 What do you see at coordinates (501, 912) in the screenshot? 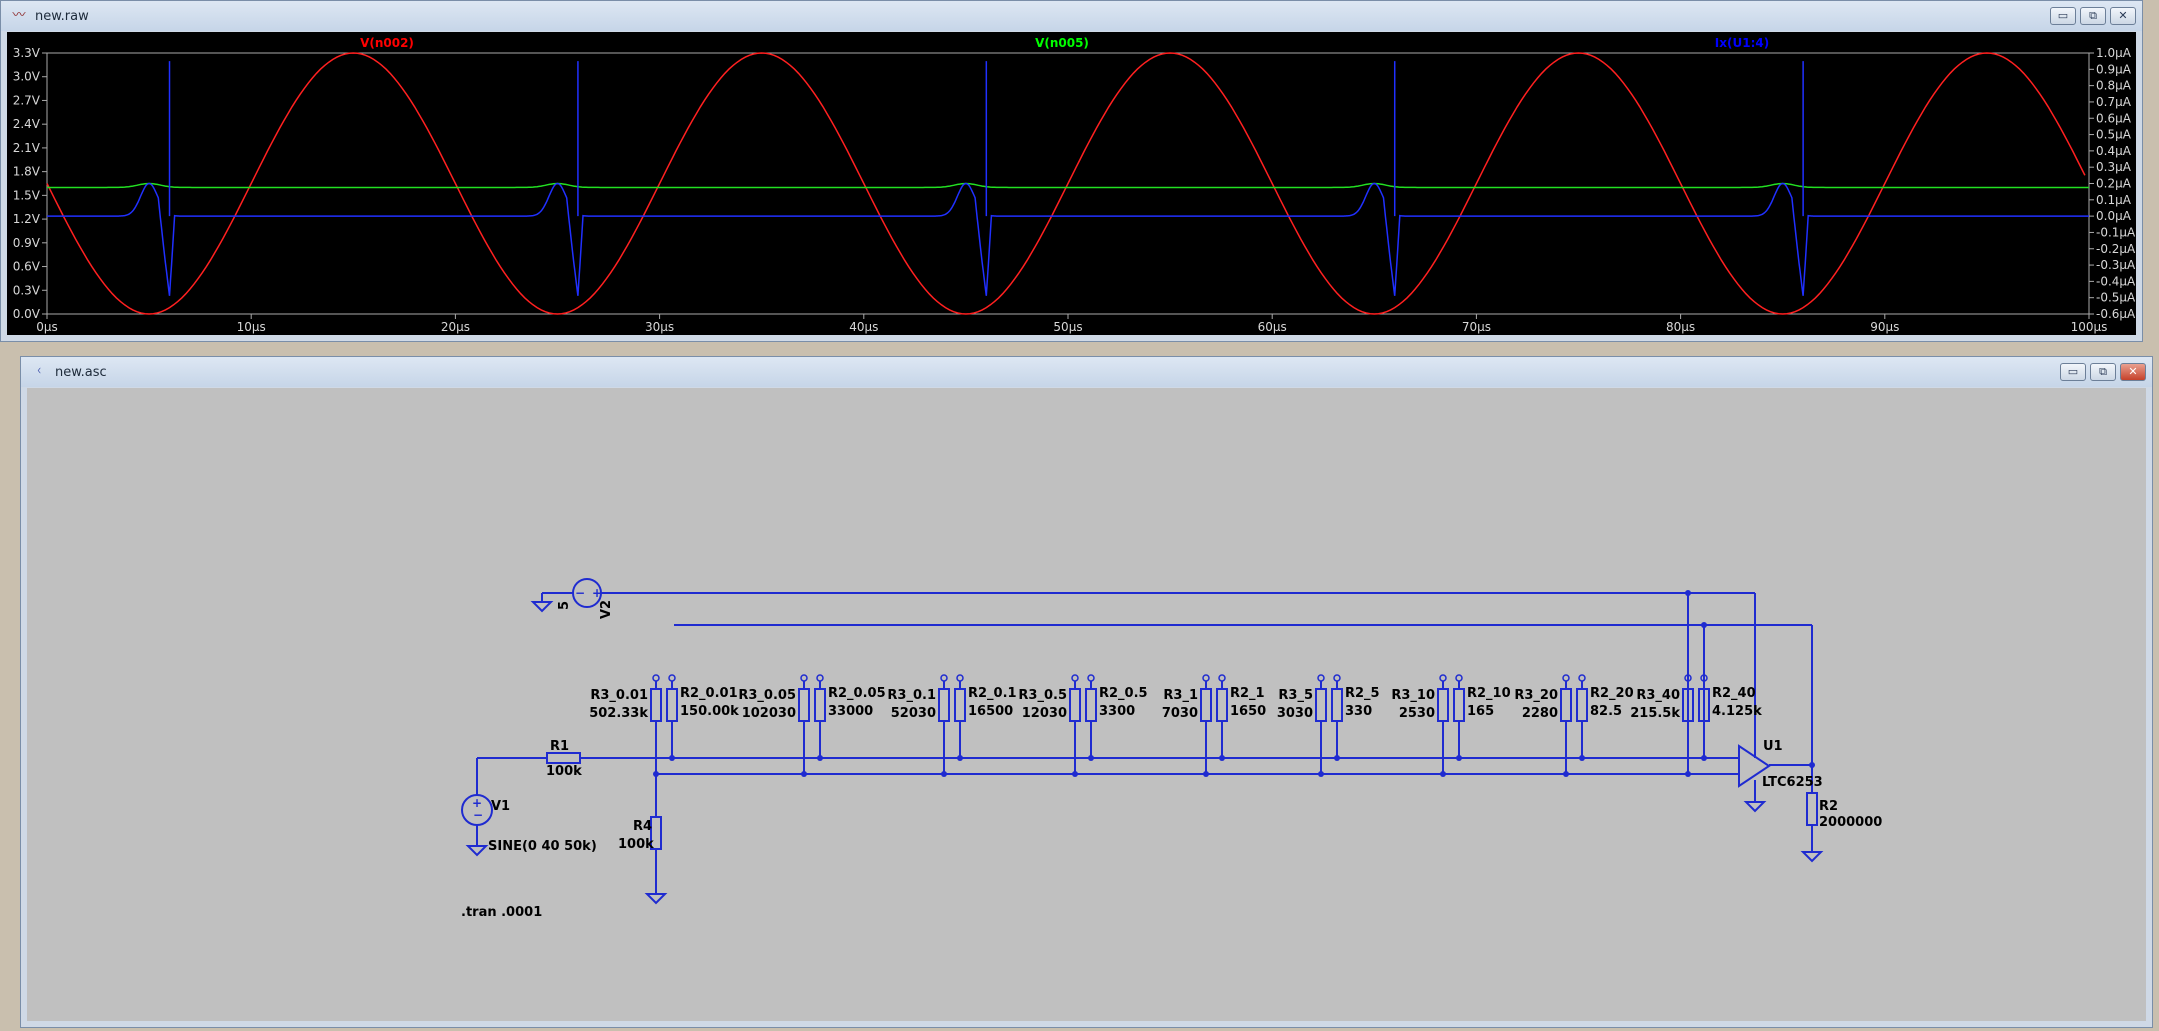
I see `tran-directive: .tran .0001` at bounding box center [501, 912].